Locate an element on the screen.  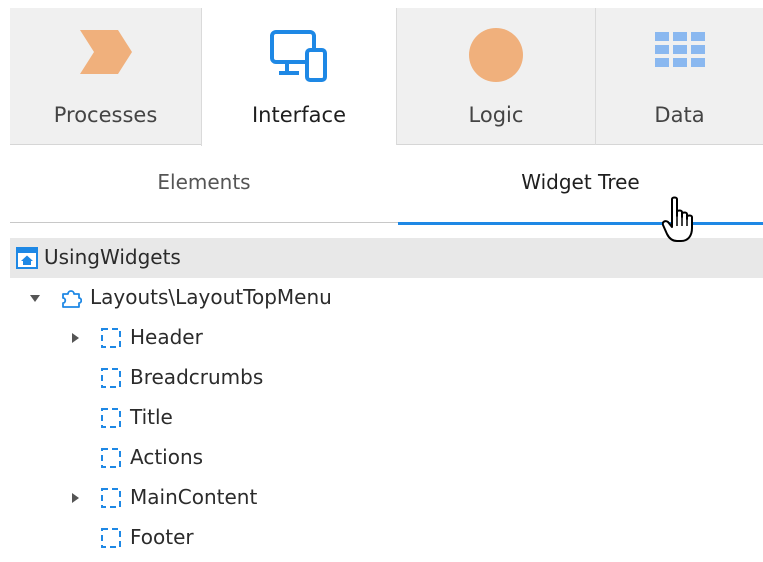
tab-interface: Interface is located at coordinates (298, 77).